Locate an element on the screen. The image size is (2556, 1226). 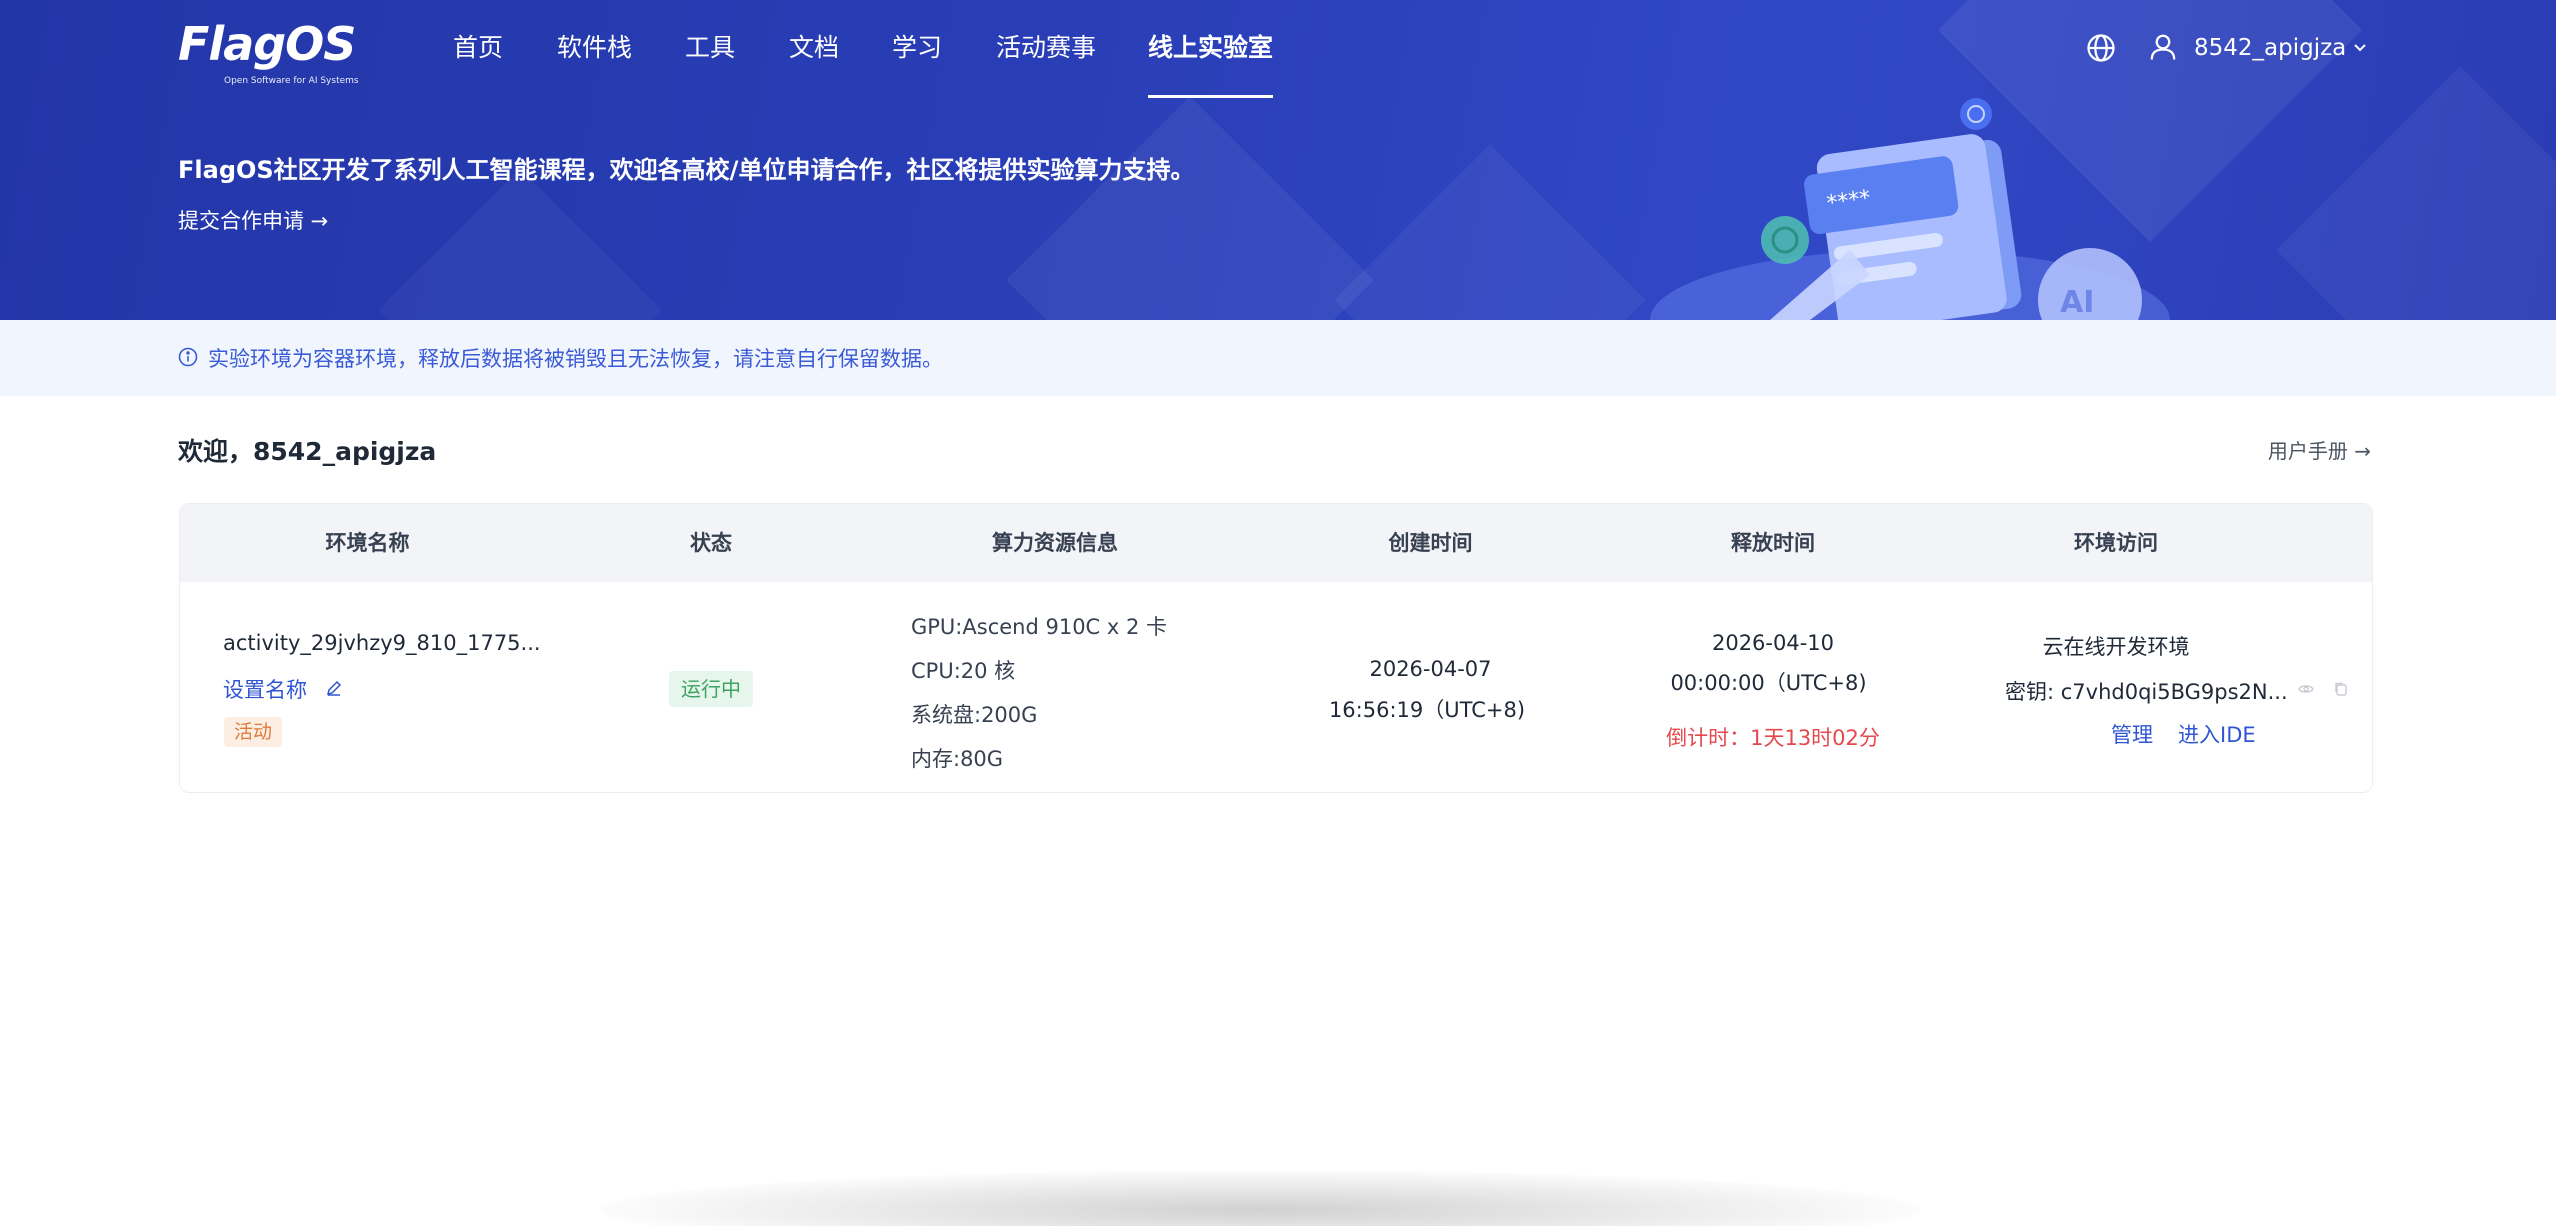
notice-text: 实验环境为容器环境，释放后数据将被销毁且无法恢复，请注意自行保留数据。 is located at coordinates (575, 359).